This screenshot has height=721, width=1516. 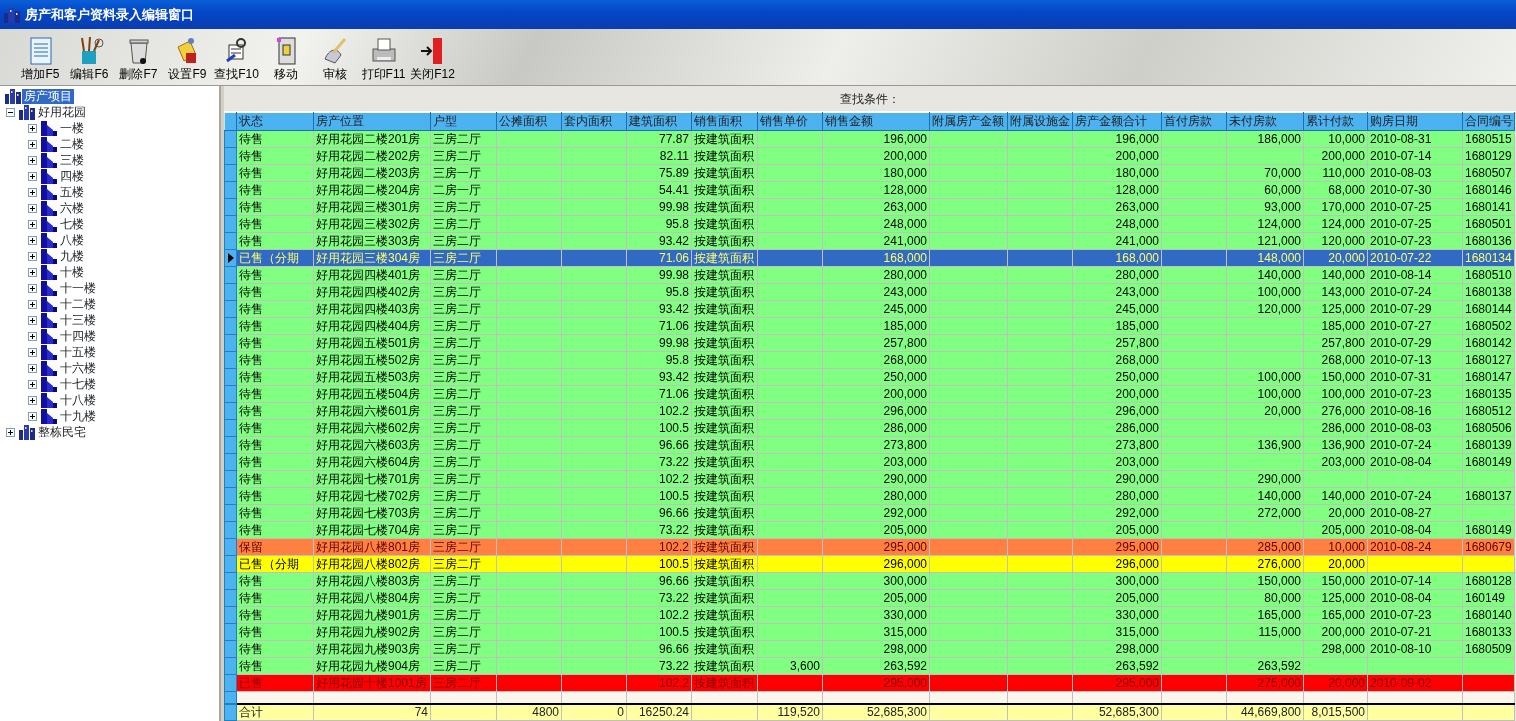 I want to click on tree-item: 八楼, so click(x=72, y=240).